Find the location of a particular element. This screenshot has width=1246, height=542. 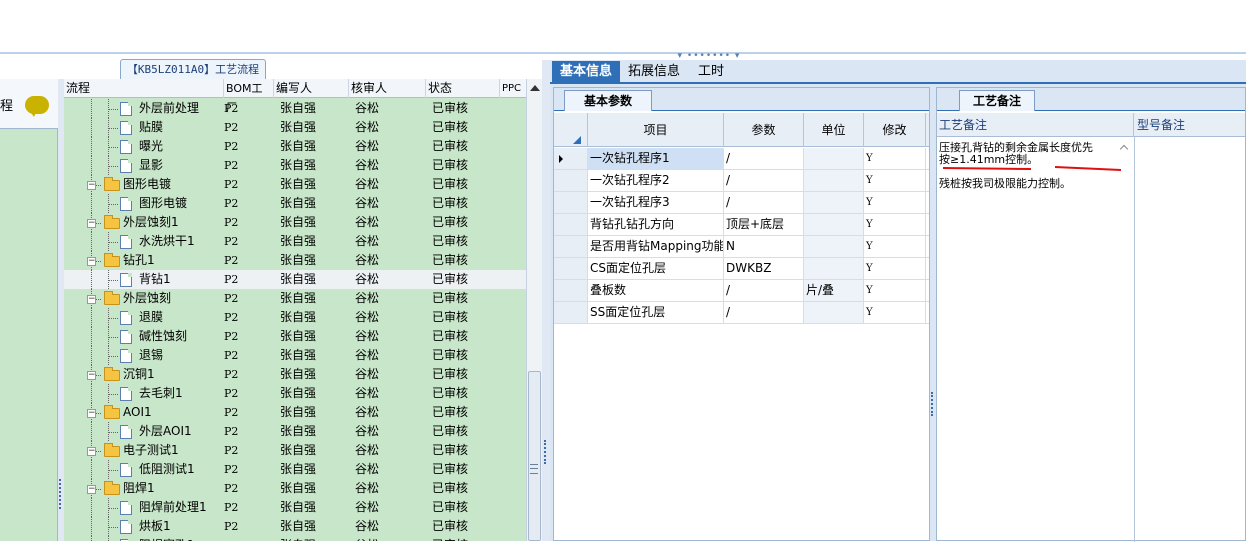

col-header-writer: 编写人 is located at coordinates (311, 88).